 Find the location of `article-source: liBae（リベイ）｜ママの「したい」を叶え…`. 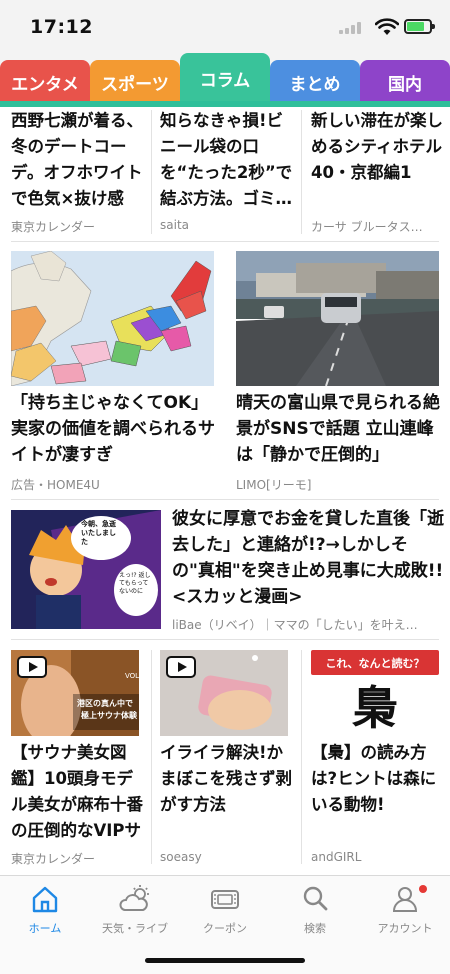

article-source: liBae（リベイ）｜ママの「したい」を叶え… is located at coordinates (295, 625).